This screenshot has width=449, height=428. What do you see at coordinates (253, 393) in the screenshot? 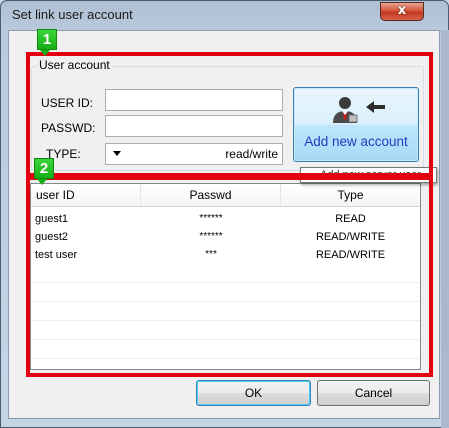
I see `ok-button: OK` at bounding box center [253, 393].